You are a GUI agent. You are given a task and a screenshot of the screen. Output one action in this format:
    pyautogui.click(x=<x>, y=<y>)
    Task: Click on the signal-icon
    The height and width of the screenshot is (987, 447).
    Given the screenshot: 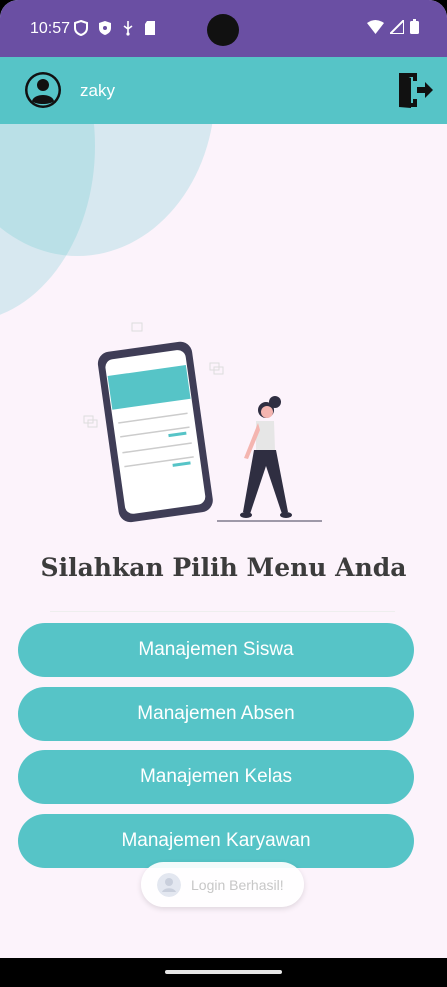 What is the action you would take?
    pyautogui.click(x=397, y=26)
    